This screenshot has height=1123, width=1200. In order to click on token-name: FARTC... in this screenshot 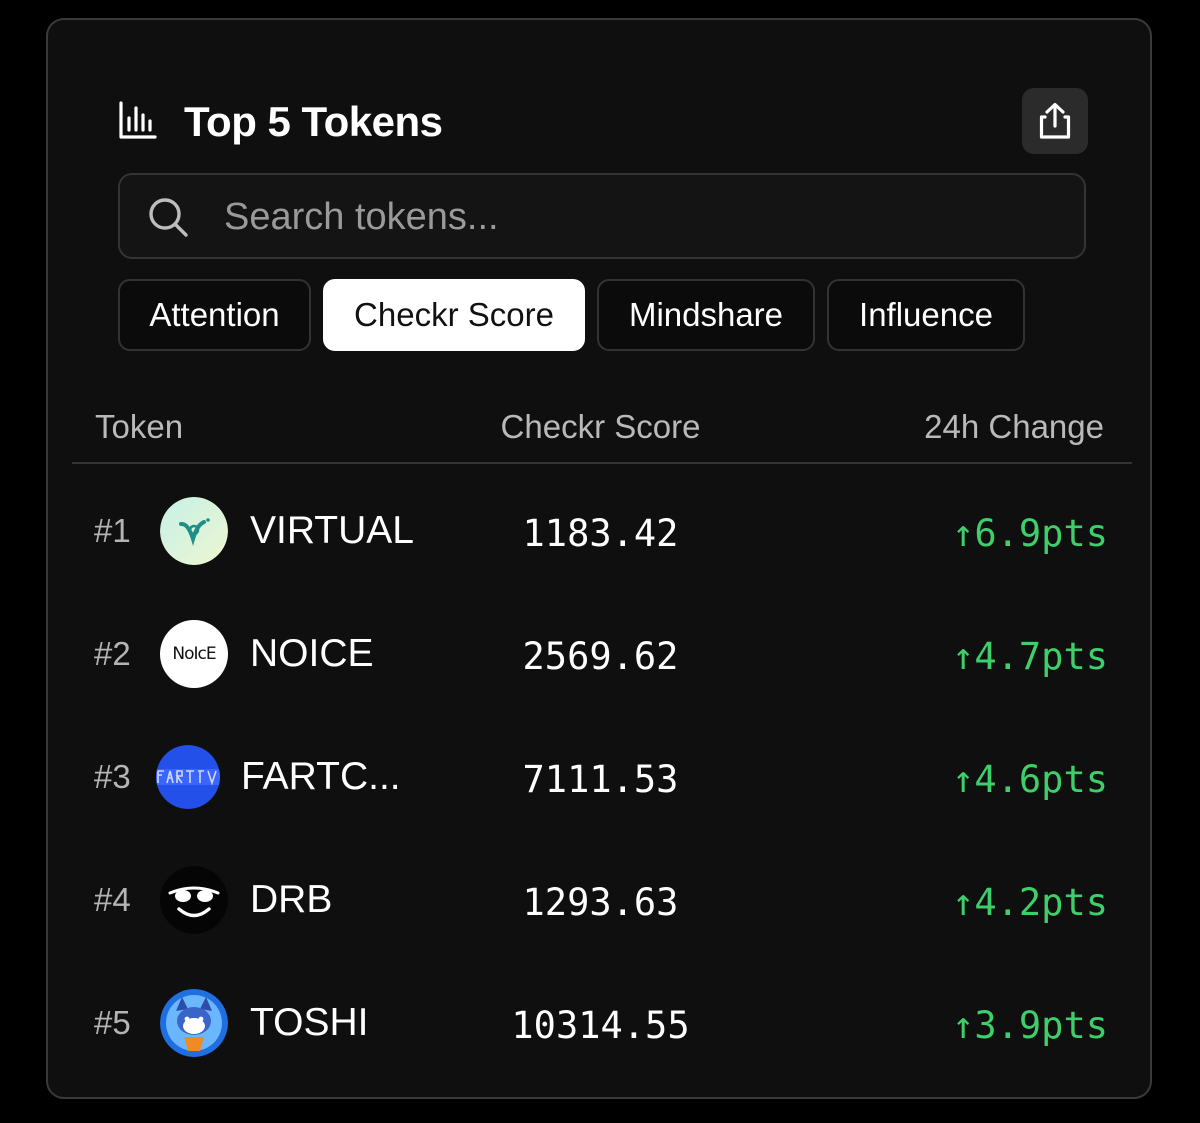, I will do `click(321, 776)`.